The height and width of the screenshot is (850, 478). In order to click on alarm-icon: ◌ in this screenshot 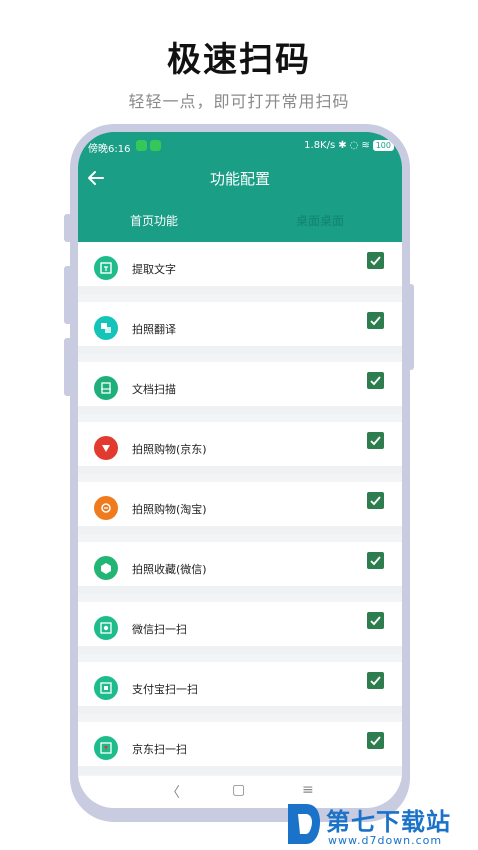, I will do `click(354, 145)`.